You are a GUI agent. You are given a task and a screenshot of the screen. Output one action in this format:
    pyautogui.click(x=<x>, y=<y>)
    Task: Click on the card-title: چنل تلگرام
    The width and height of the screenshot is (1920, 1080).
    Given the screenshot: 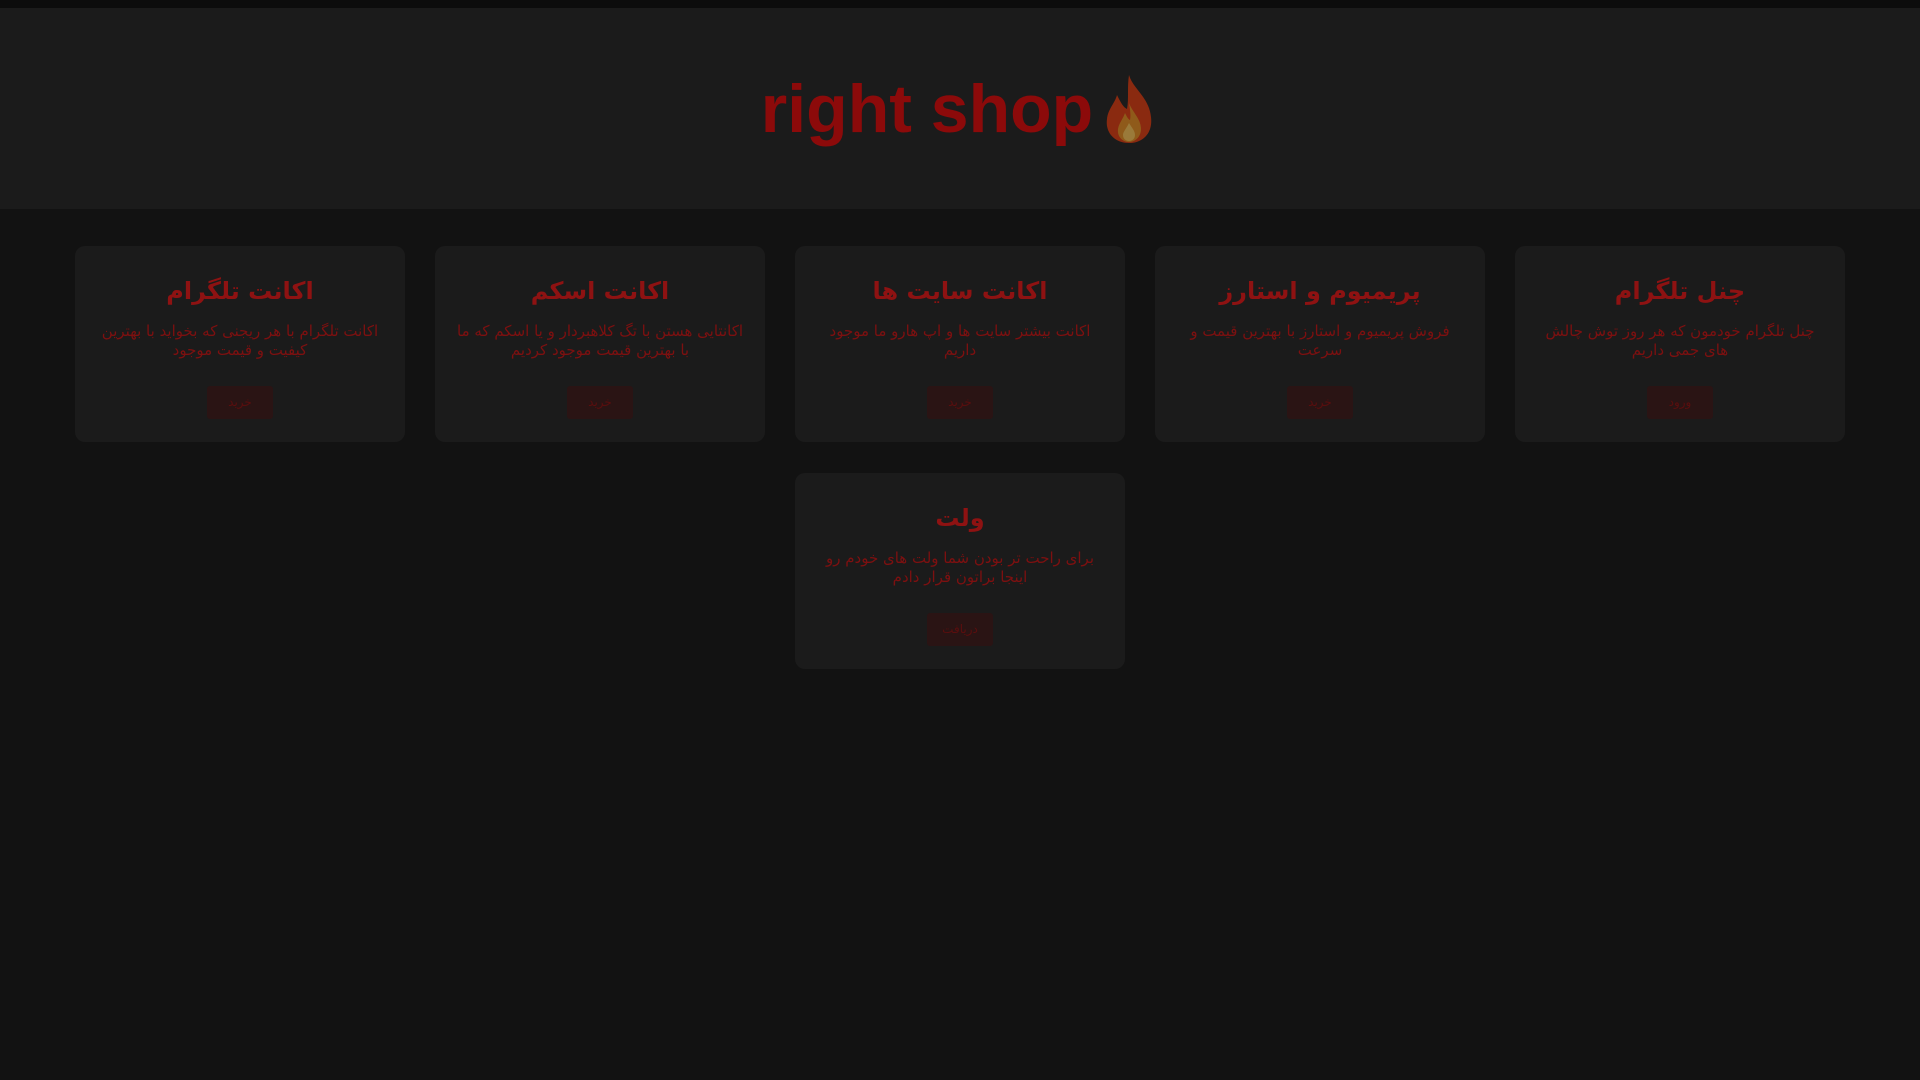 What is the action you would take?
    pyautogui.click(x=1680, y=291)
    